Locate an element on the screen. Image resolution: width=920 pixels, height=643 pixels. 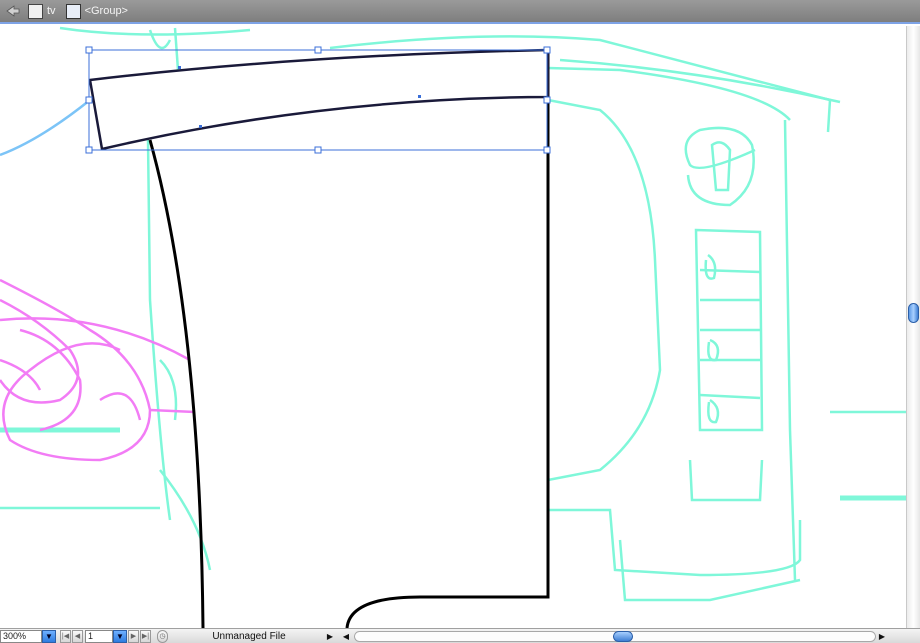
first-page-icon: |◀ is located at coordinates (65, 636).